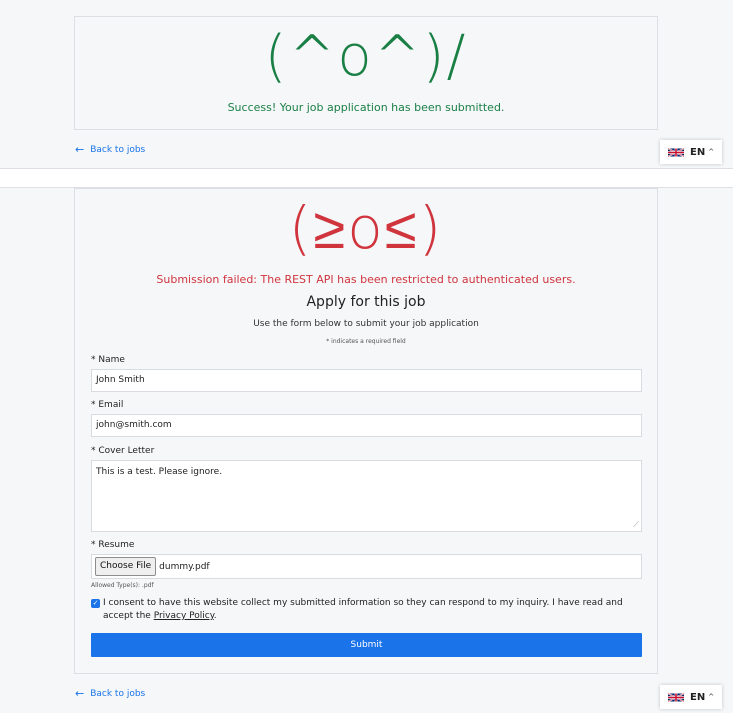 The height and width of the screenshot is (713, 733). What do you see at coordinates (366, 228) in the screenshot?
I see `fail-emoticon: (≥o≤)` at bounding box center [366, 228].